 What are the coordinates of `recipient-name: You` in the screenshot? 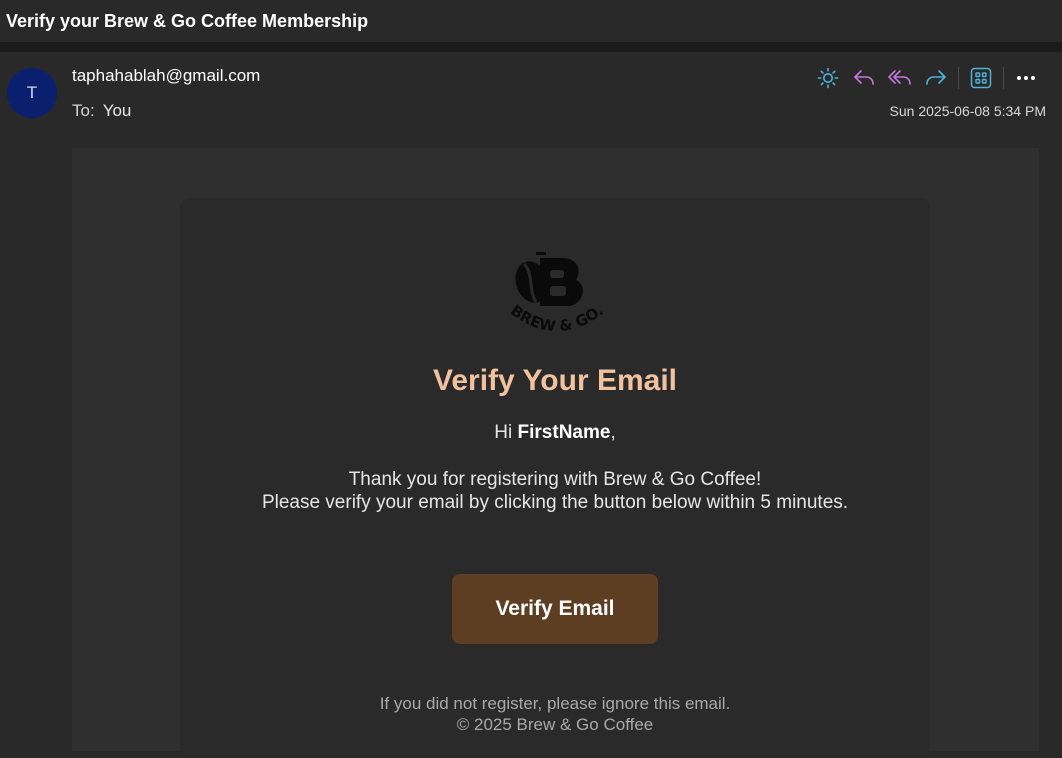 It's located at (117, 110).